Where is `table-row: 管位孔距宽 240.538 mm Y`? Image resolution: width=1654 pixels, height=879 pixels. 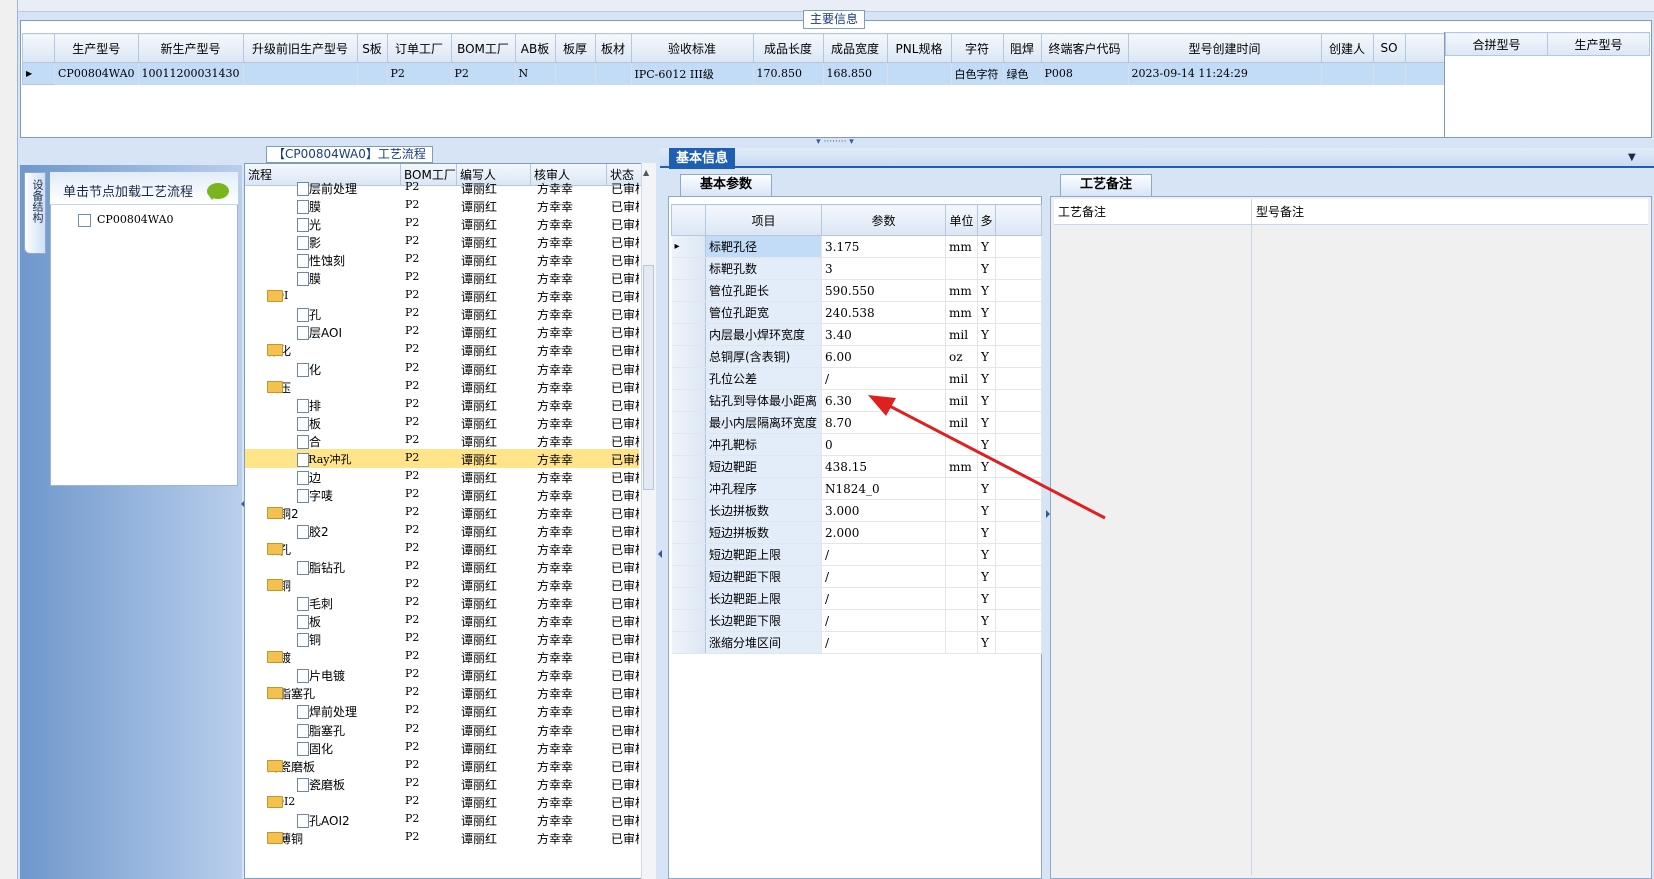 table-row: 管位孔距宽 240.538 mm Y is located at coordinates (856, 312).